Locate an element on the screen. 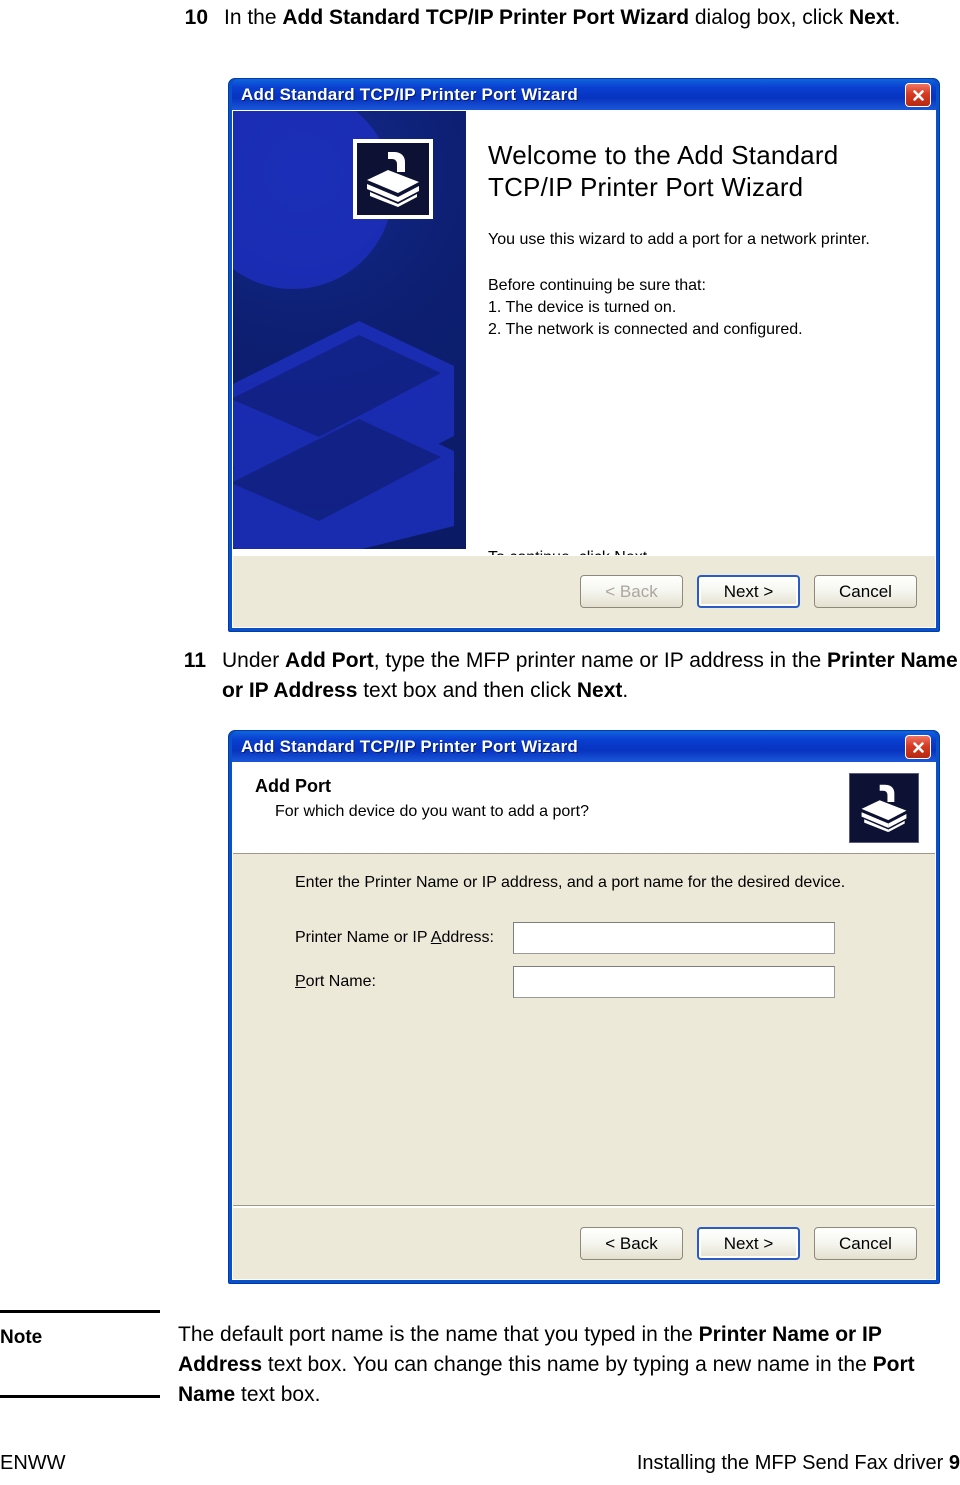 The height and width of the screenshot is (1485, 960). port-name-row: Port Name: is located at coordinates (615, 982).